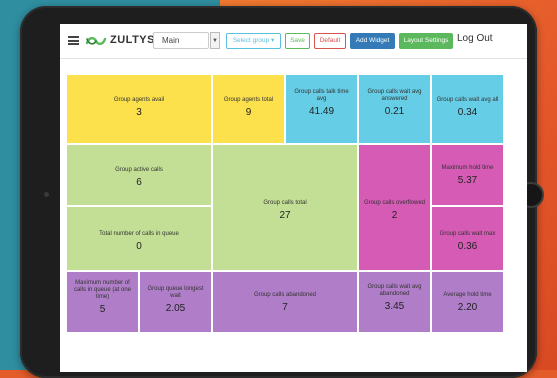  I want to click on logout-button: Log Out, so click(475, 38).